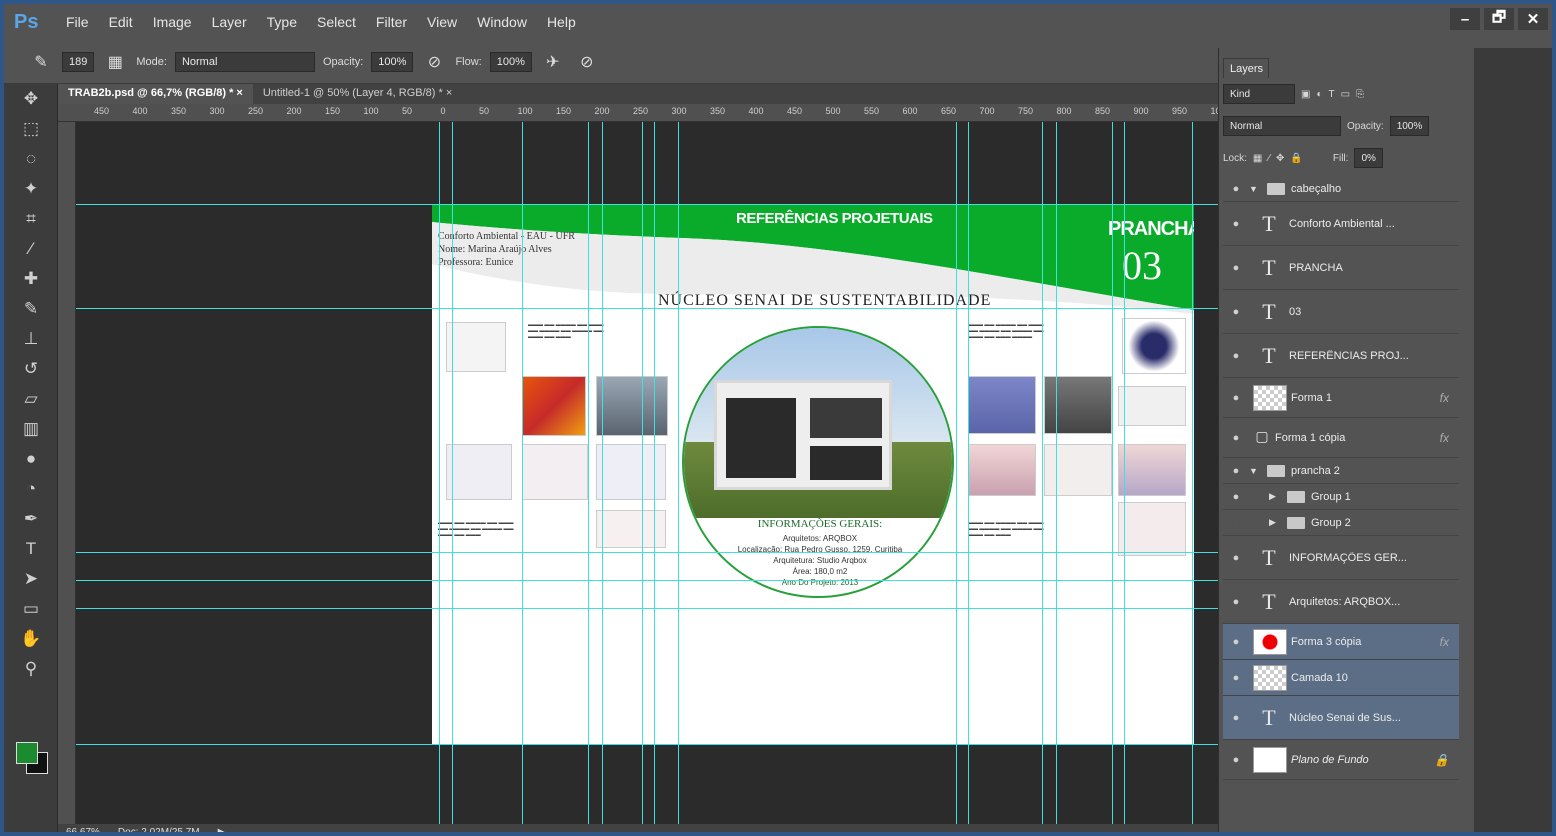 This screenshot has width=1556, height=836. Describe the element at coordinates (1259, 94) in the screenshot. I see `kind-filter-select: Kind` at that location.